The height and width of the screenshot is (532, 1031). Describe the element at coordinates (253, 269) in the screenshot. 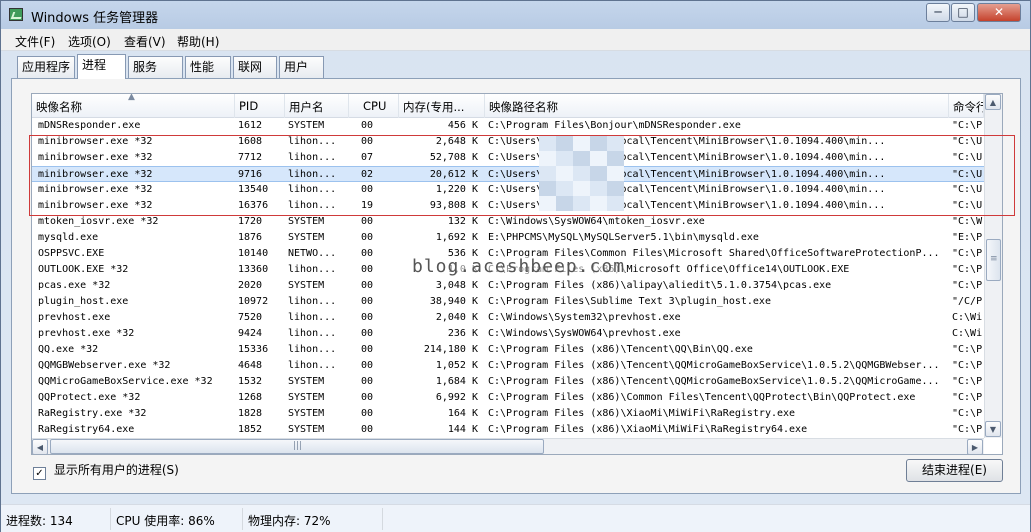

I see `process-pid: 13360` at that location.